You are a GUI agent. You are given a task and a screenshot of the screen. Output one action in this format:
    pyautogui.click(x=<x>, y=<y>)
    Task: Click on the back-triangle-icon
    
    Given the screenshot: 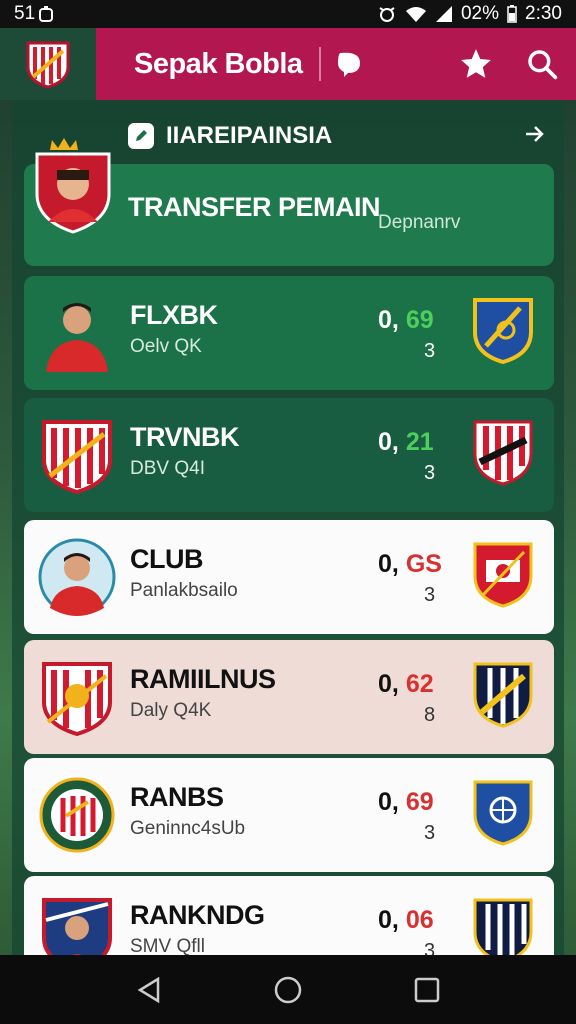 What is the action you would take?
    pyautogui.click(x=148, y=989)
    